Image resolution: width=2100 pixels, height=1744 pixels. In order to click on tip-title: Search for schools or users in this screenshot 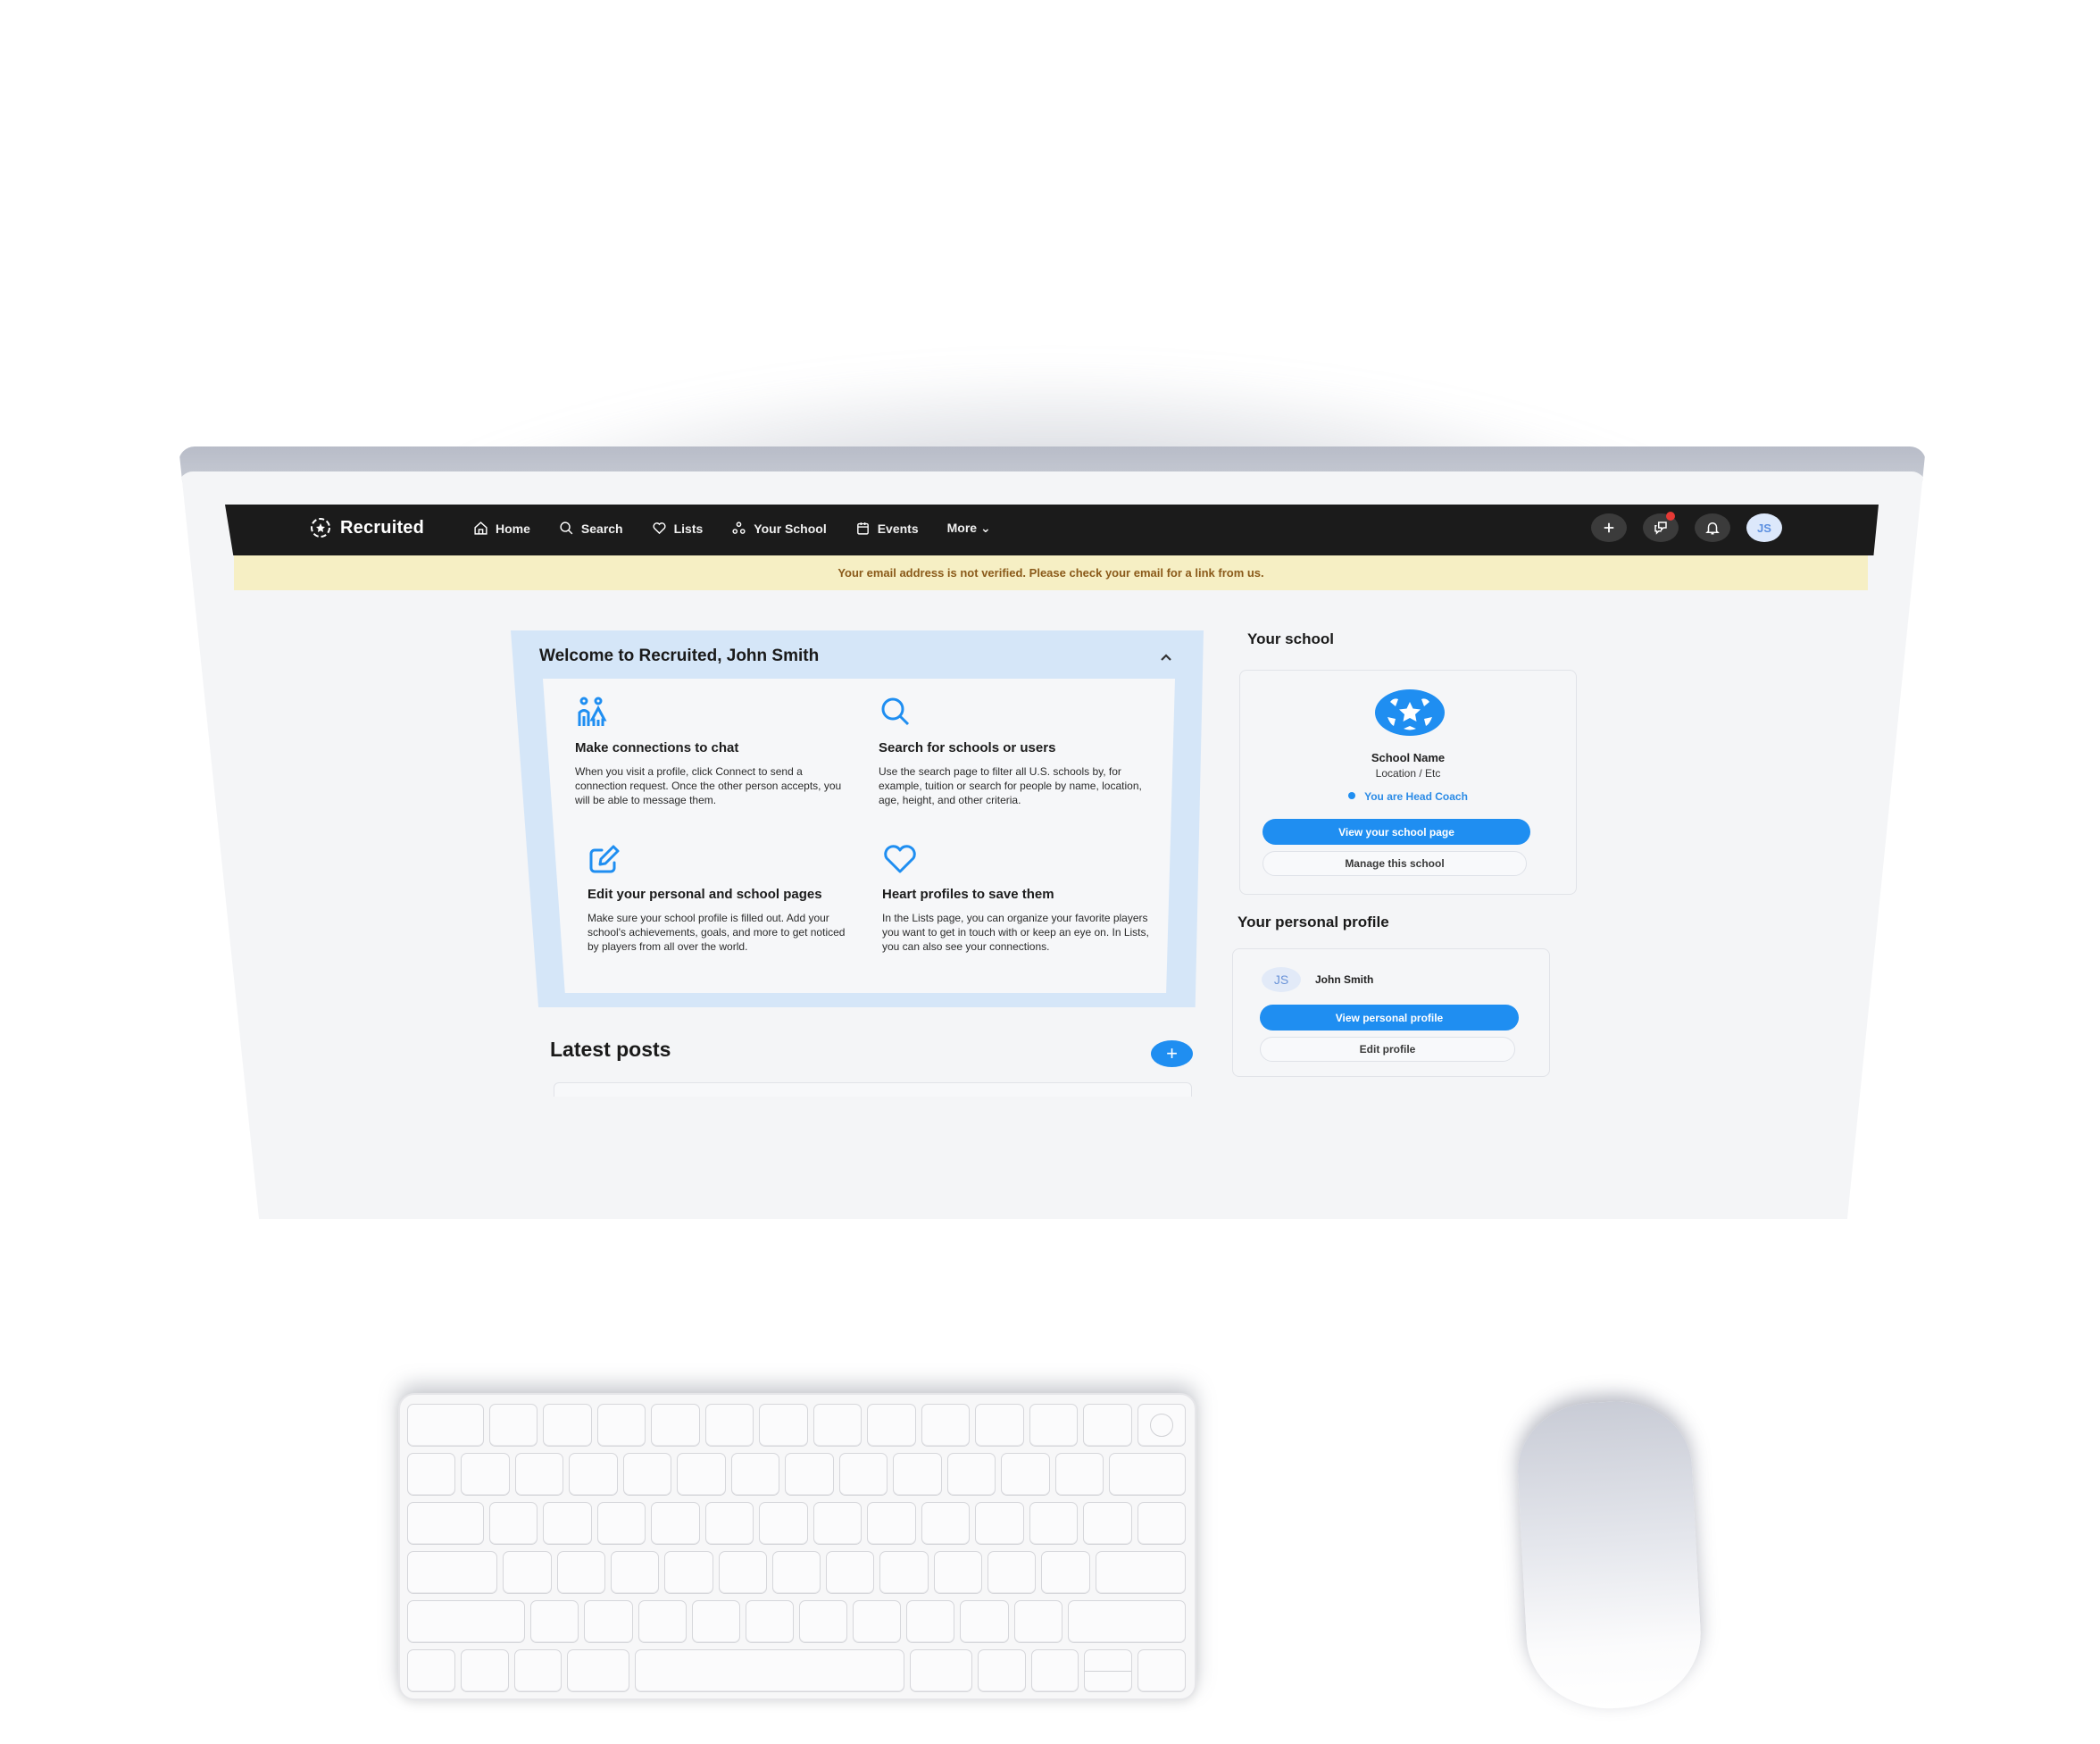, I will do `click(968, 747)`.